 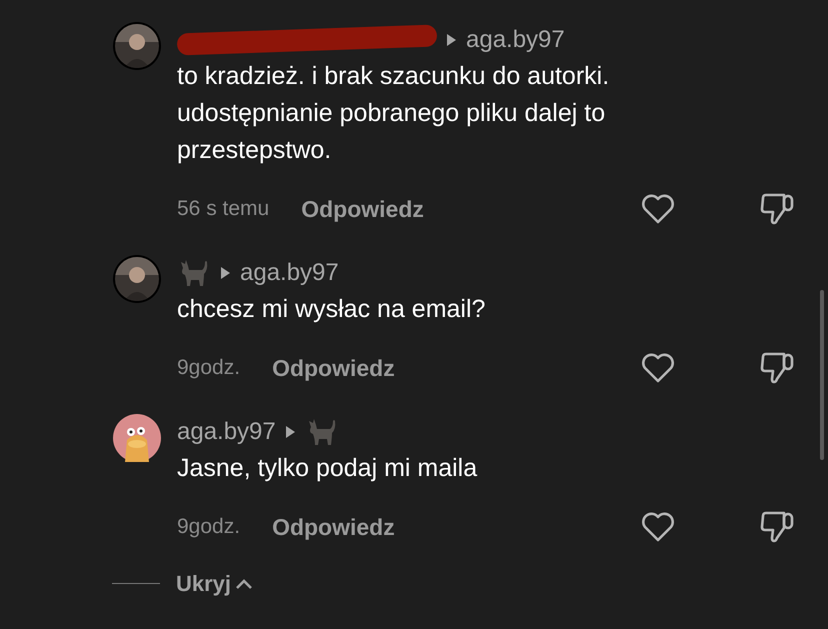 What do you see at coordinates (244, 584) in the screenshot?
I see `chevron-up-icon` at bounding box center [244, 584].